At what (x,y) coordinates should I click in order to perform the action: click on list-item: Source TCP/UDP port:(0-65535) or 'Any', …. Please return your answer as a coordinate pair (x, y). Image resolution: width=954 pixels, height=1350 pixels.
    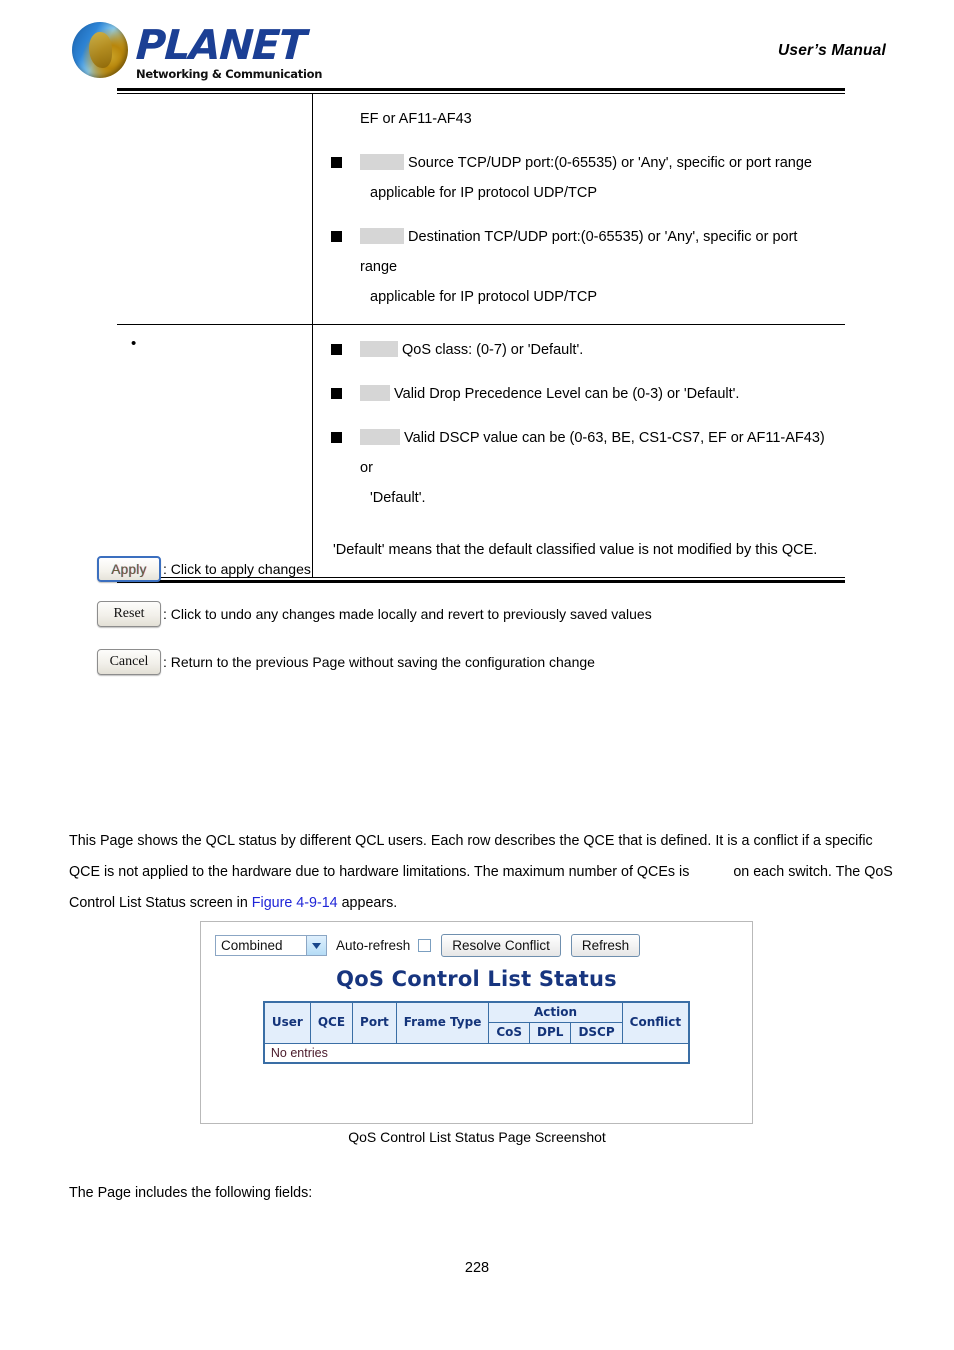
    Looking at the image, I should click on (580, 178).